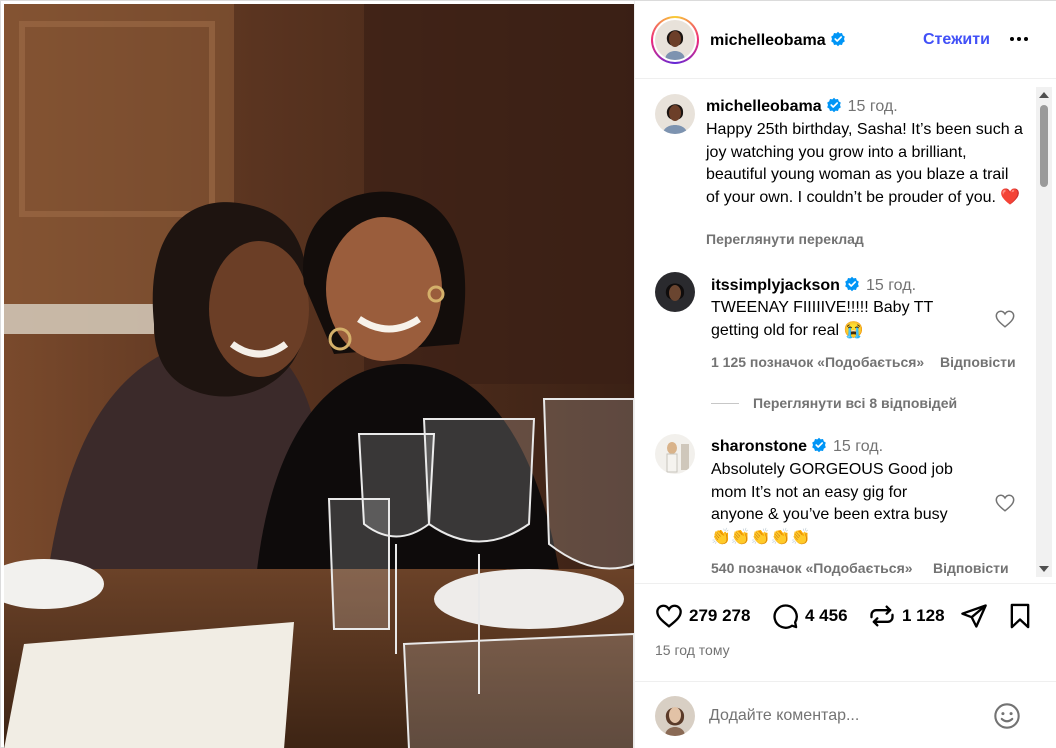  I want to click on add-comment-bar, so click(845, 714).